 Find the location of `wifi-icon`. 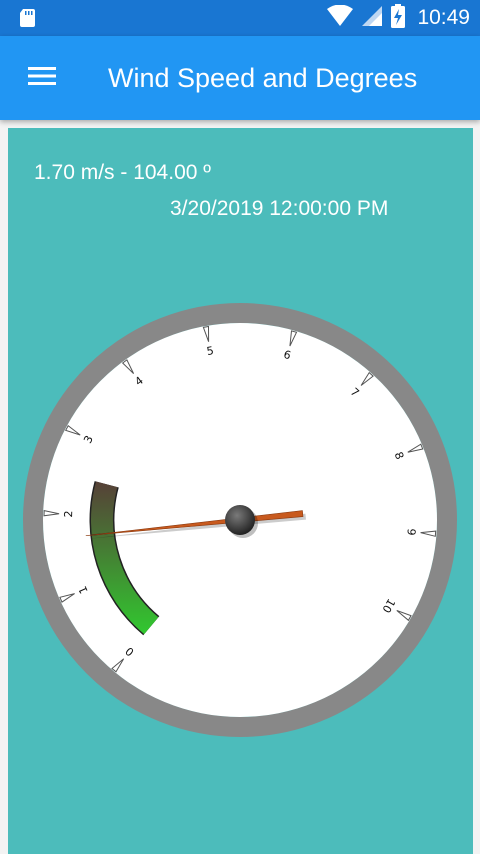

wifi-icon is located at coordinates (340, 18).